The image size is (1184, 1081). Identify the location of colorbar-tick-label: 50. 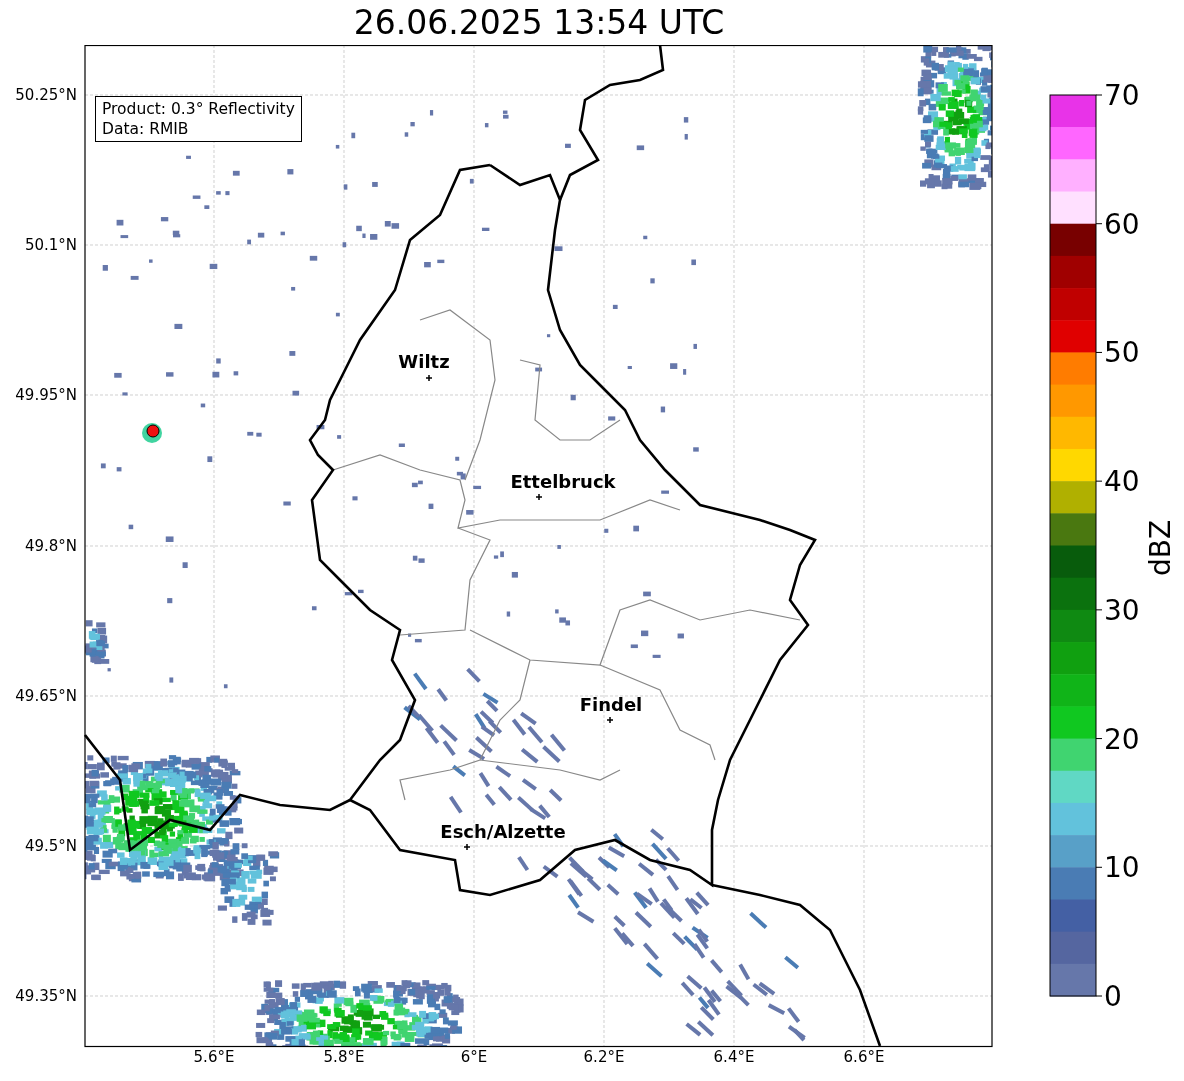
(1122, 353).